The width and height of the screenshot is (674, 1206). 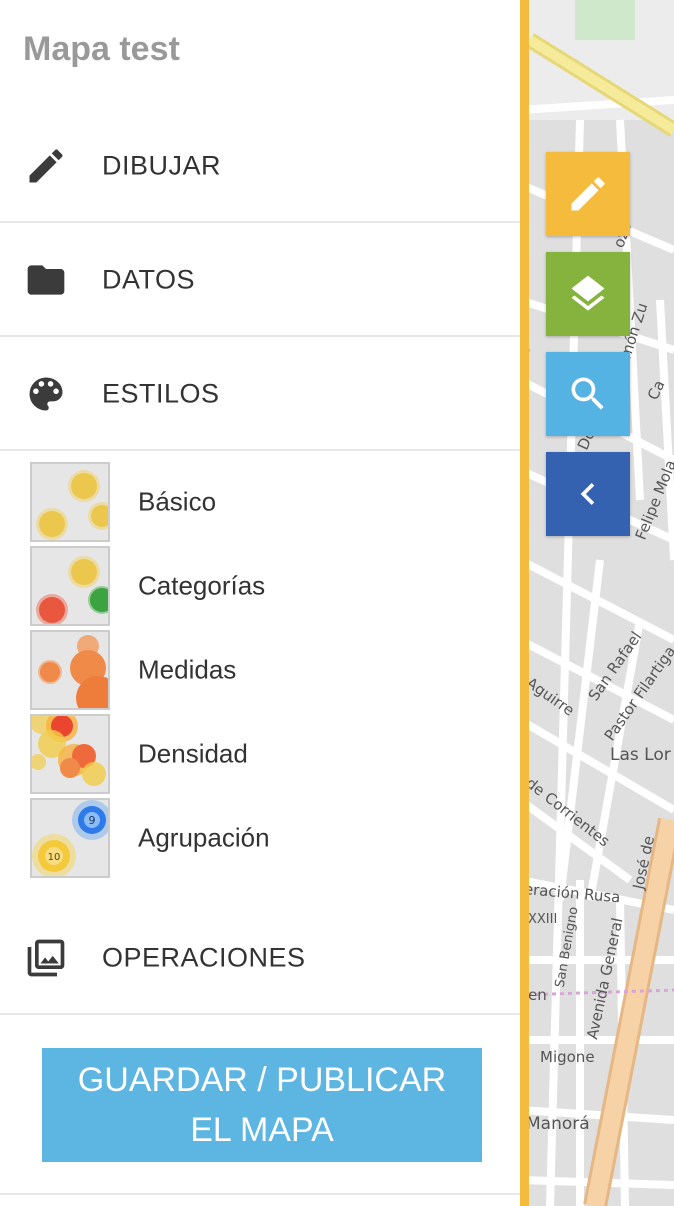 I want to click on style-option-basico: Básico, so click(x=265, y=502).